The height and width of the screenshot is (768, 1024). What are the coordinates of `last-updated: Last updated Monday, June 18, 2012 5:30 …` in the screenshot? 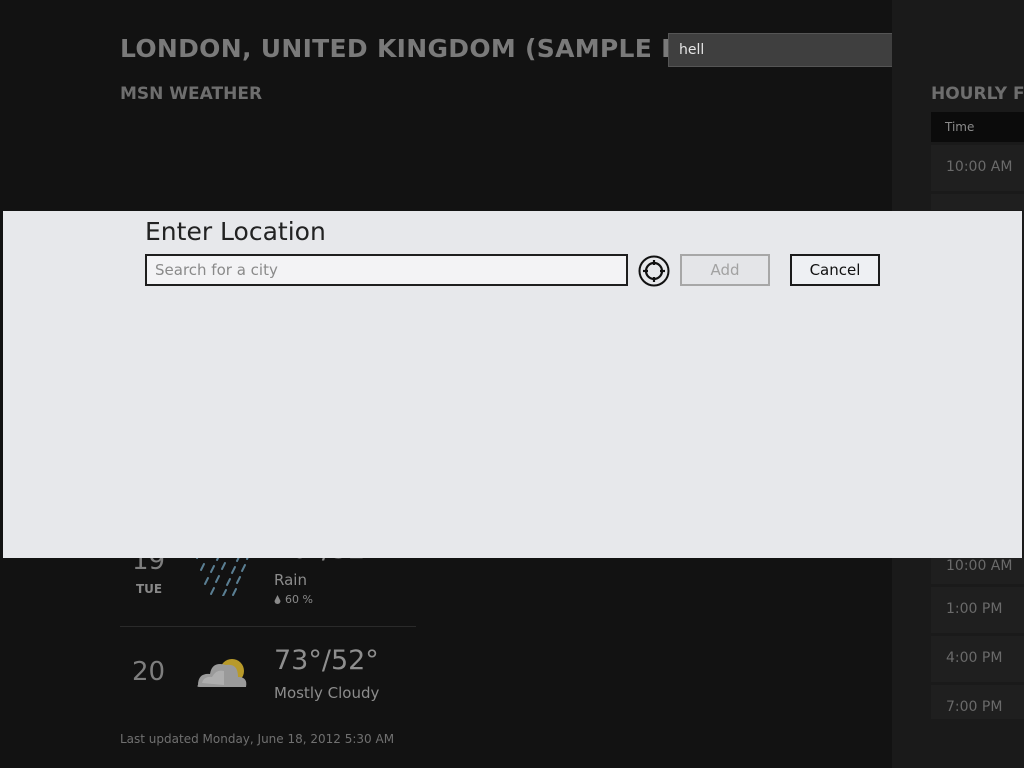 It's located at (257, 739).